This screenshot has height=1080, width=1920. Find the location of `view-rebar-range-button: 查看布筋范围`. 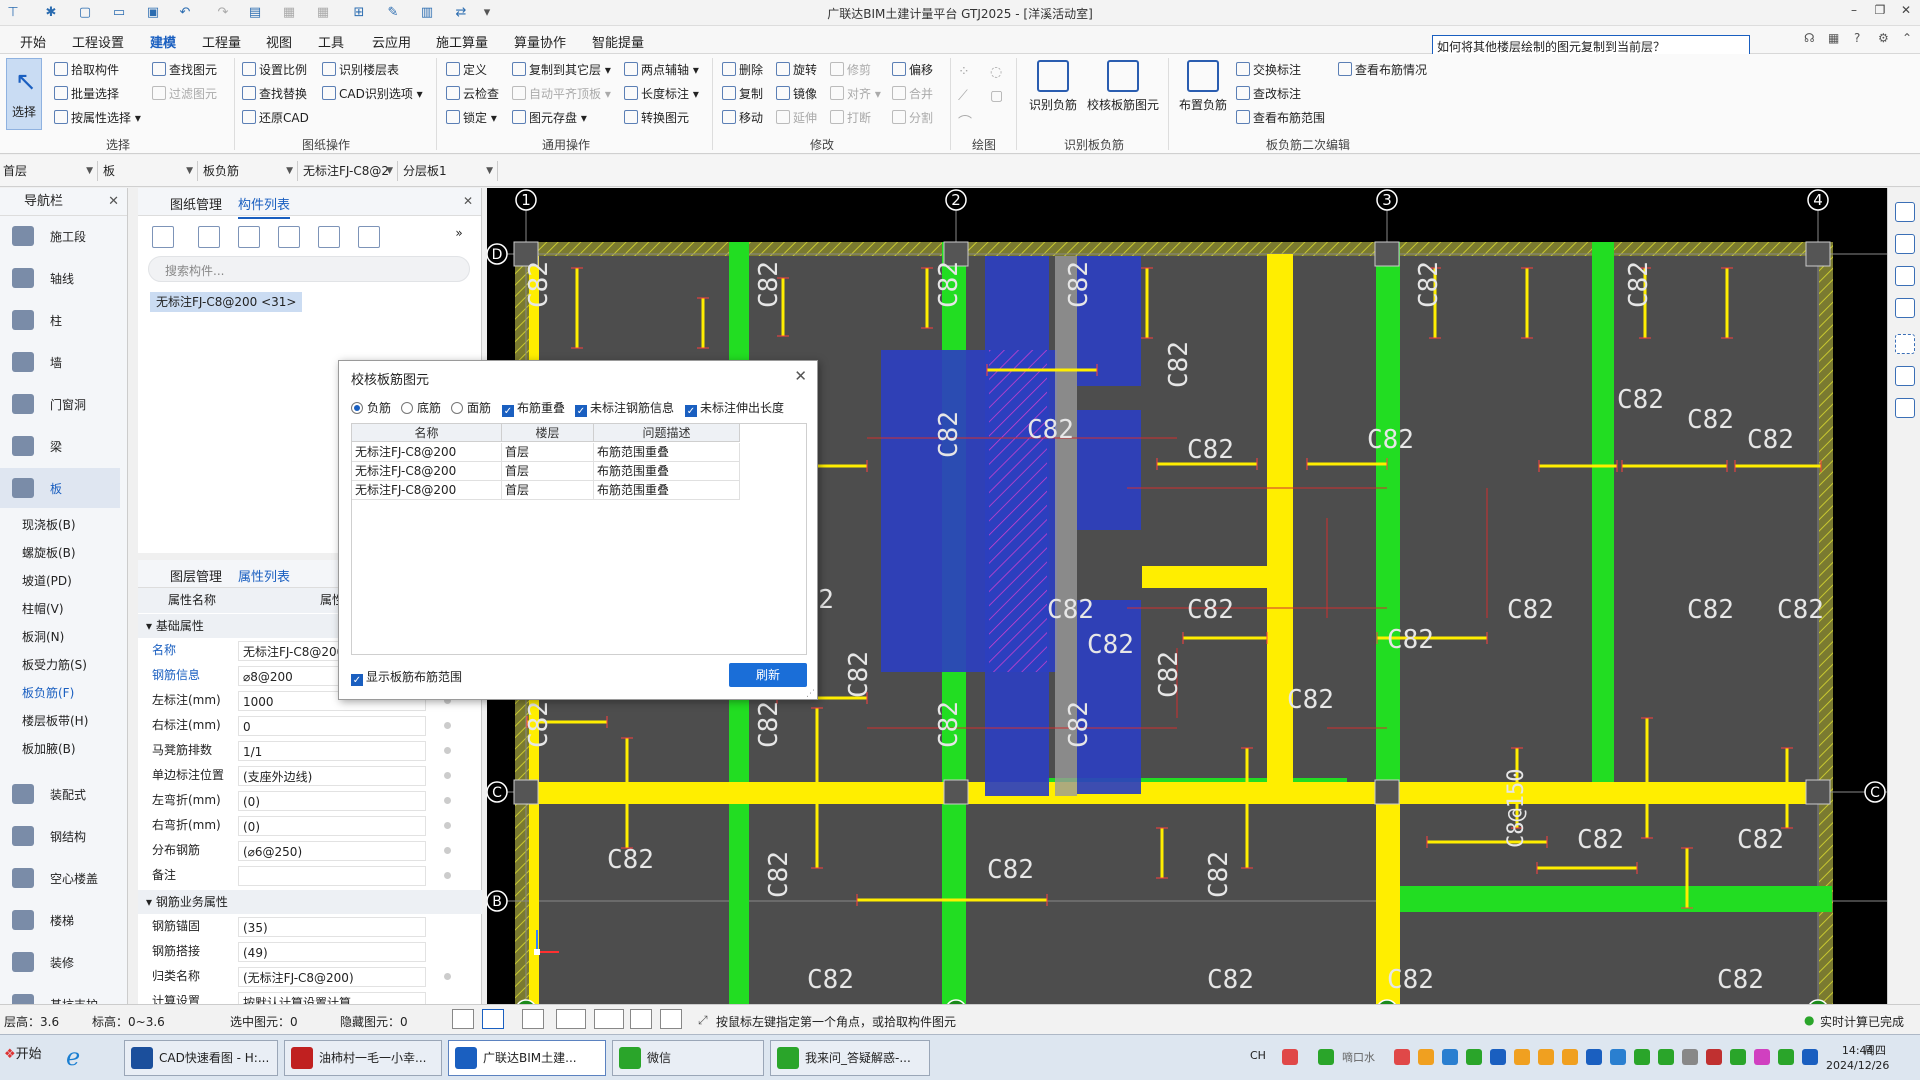

view-rebar-range-button: 查看布筋范围 is located at coordinates (1280, 118).